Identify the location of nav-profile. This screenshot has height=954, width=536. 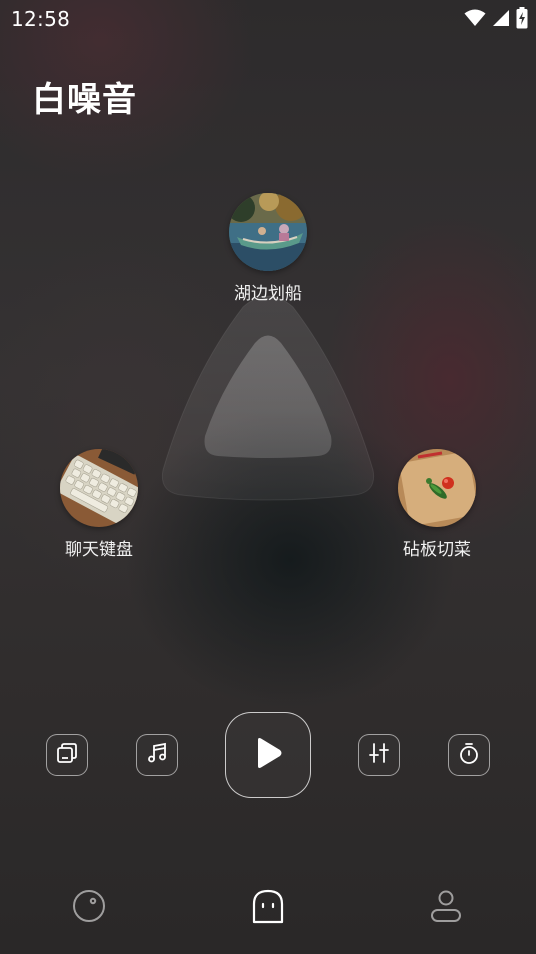
(446, 908).